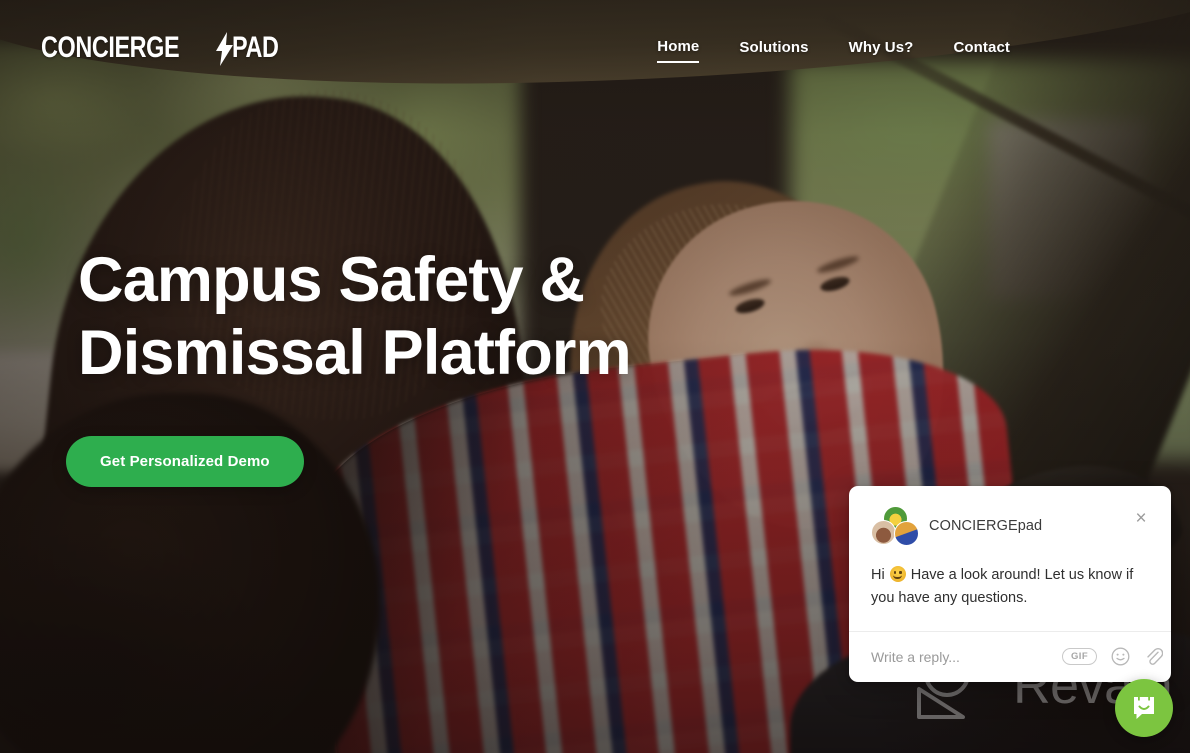 Image resolution: width=1190 pixels, height=753 pixels. I want to click on chat-launcher-button, so click(1144, 708).